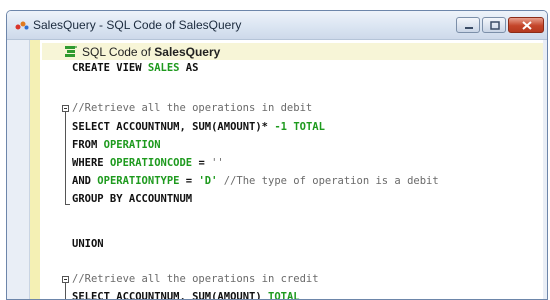  Describe the element at coordinates (265, 127) in the screenshot. I see `code-text: )*` at that location.